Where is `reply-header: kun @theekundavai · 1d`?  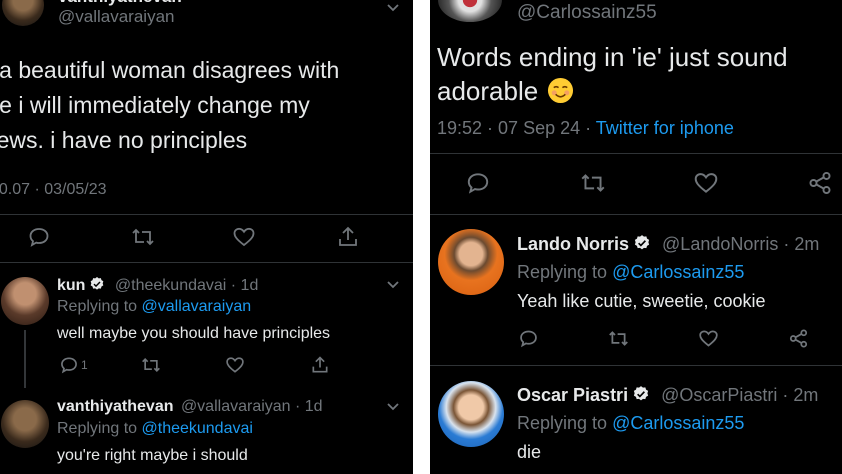
reply-header: kun @theekundavai · 1d is located at coordinates (157, 285).